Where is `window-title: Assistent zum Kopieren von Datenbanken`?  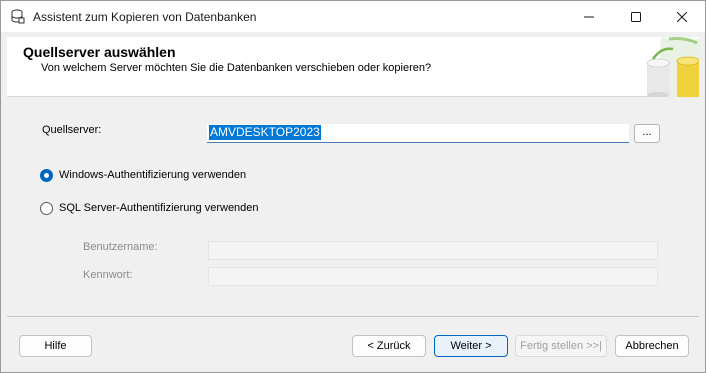 window-title: Assistent zum Kopieren von Datenbanken is located at coordinates (145, 17).